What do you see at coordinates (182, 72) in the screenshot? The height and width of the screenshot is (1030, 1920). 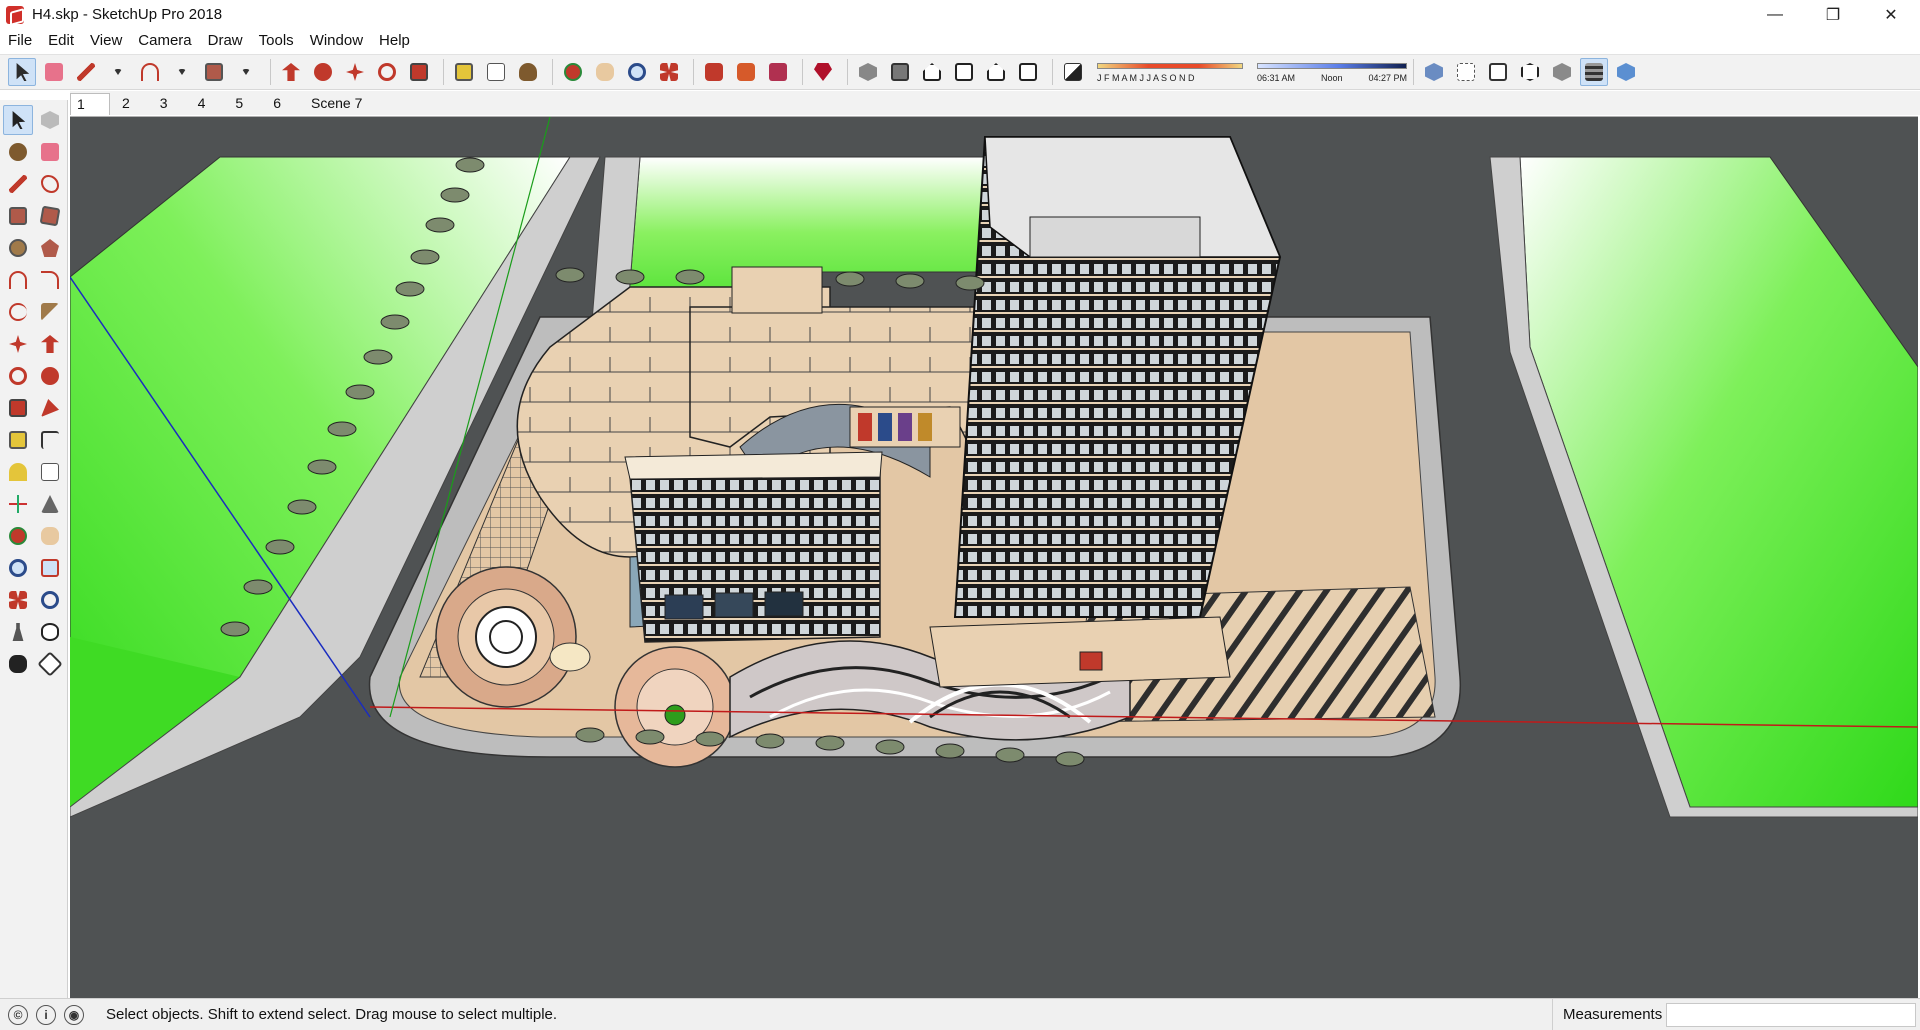 I see `arc-tool-dropdown` at bounding box center [182, 72].